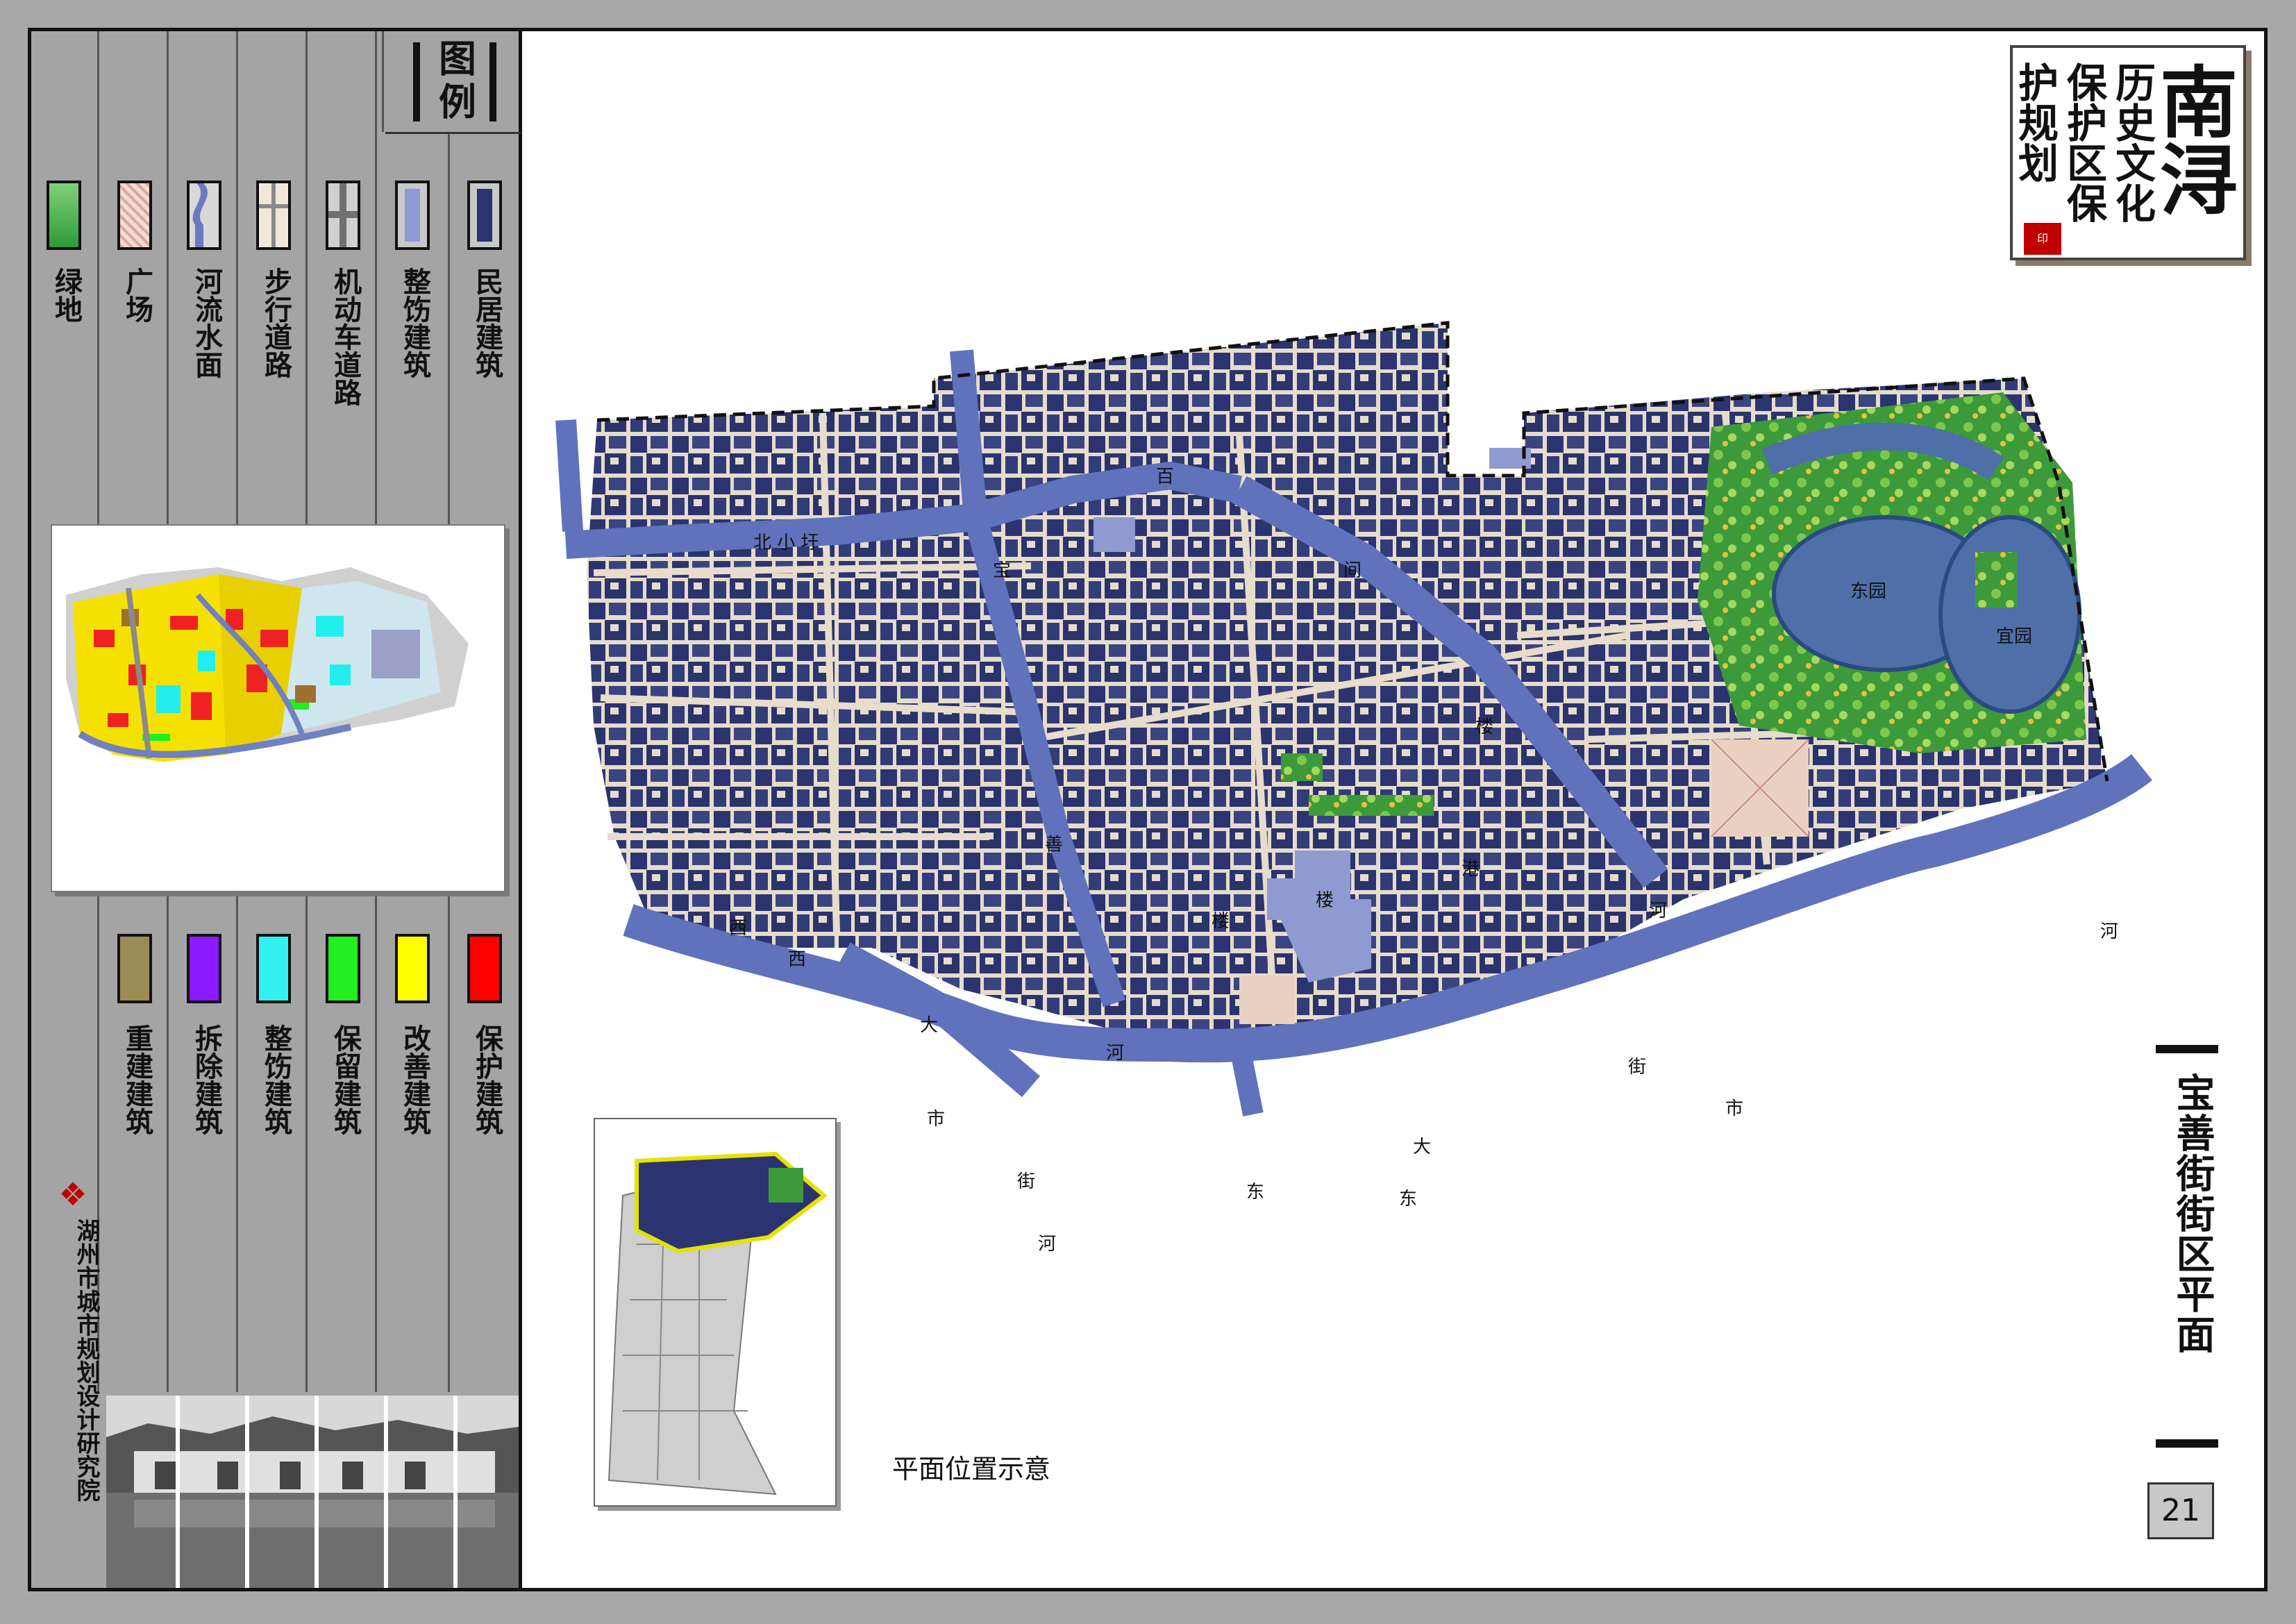 This screenshot has height=1624, width=2296. Describe the element at coordinates (1221, 922) in the screenshot. I see `label-lou-2: 楼` at that location.